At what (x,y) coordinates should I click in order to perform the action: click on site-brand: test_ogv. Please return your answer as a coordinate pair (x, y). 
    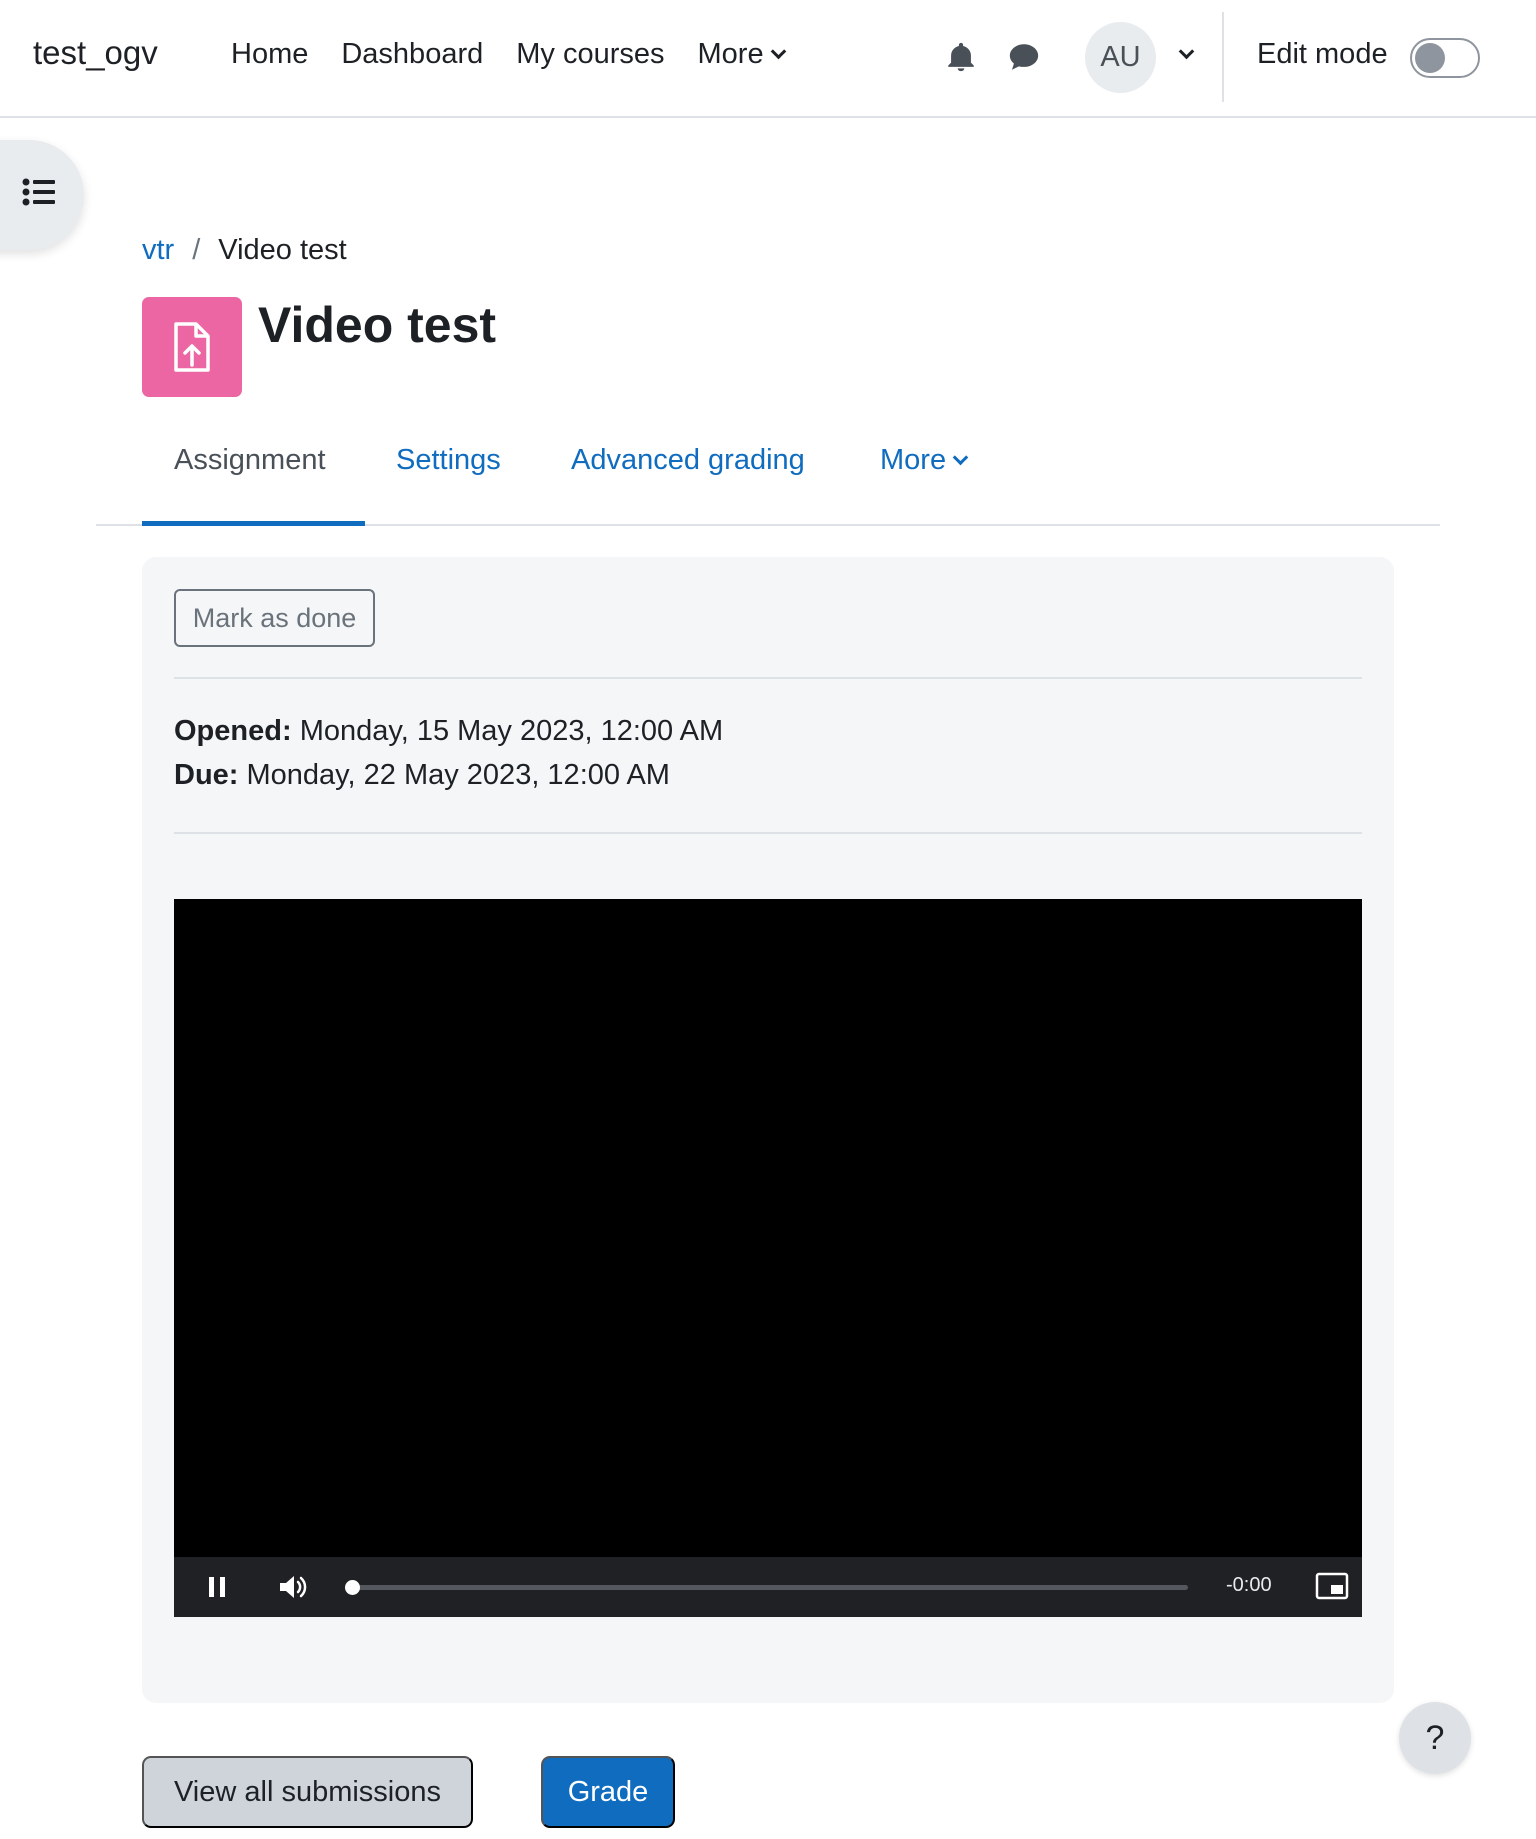
    Looking at the image, I should click on (95, 53).